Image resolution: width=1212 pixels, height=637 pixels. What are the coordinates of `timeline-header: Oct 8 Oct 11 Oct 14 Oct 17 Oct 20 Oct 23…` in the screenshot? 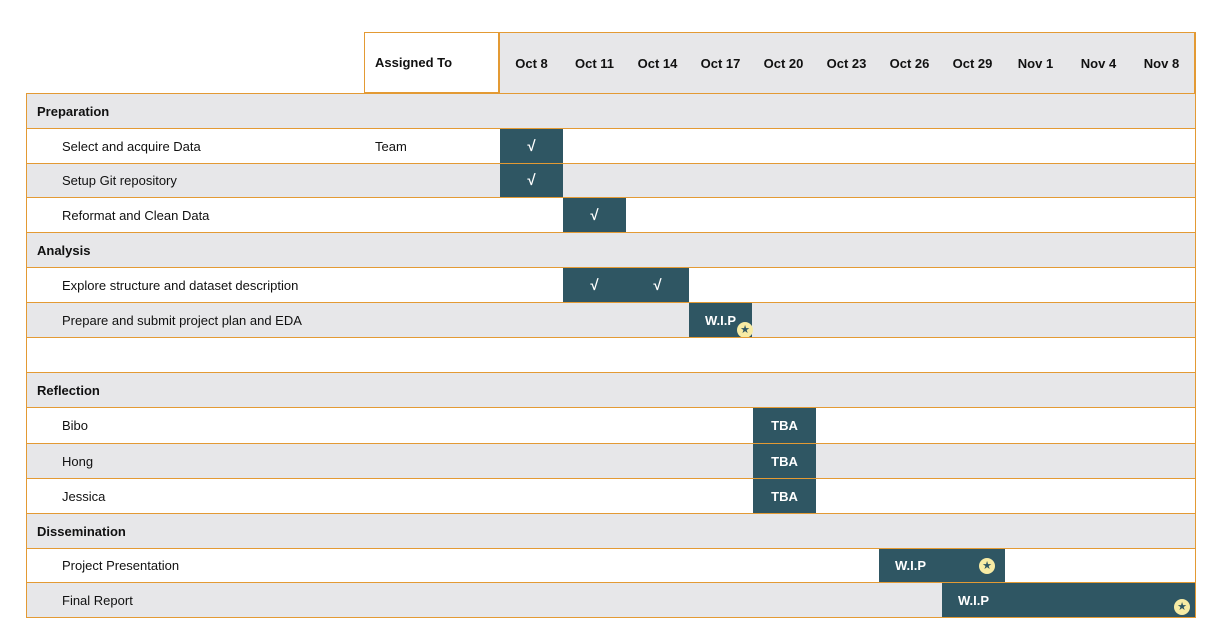 It's located at (848, 62).